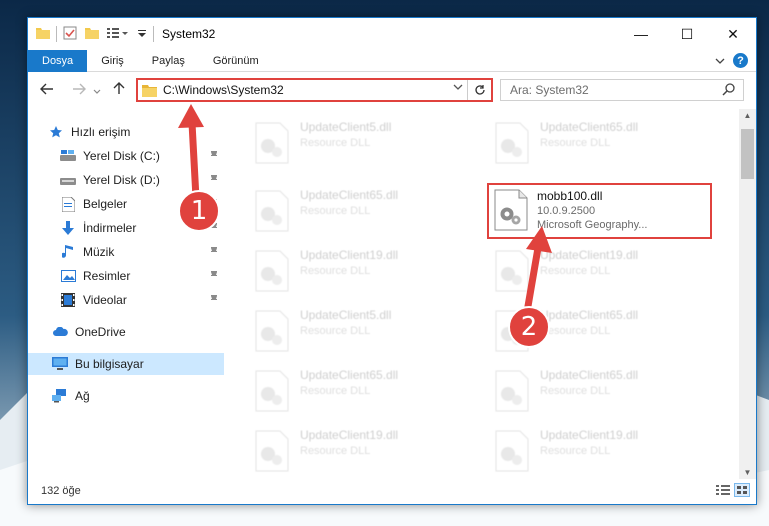 This screenshot has width=769, height=526. What do you see at coordinates (589, 255) in the screenshot?
I see `file-name: UpdateClient19.dll` at bounding box center [589, 255].